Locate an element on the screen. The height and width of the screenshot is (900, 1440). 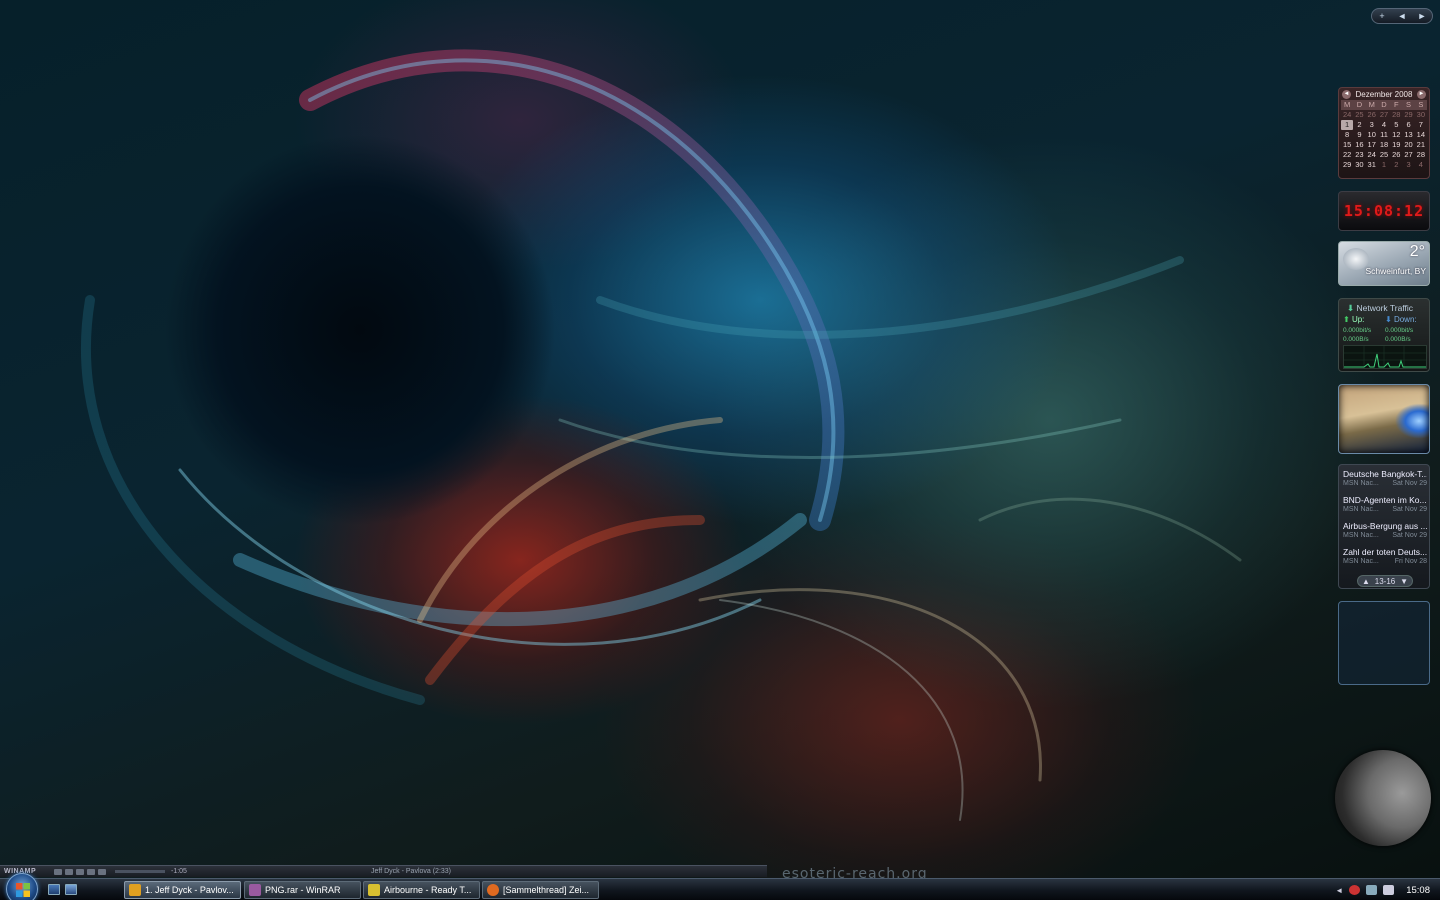
calendar-day: 20 is located at coordinates (1408, 145).